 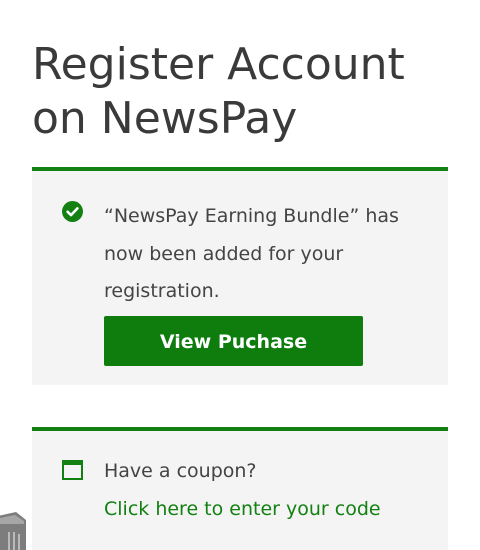 What do you see at coordinates (242, 509) in the screenshot?
I see `enter-coupon-link: Click here to enter your code` at bounding box center [242, 509].